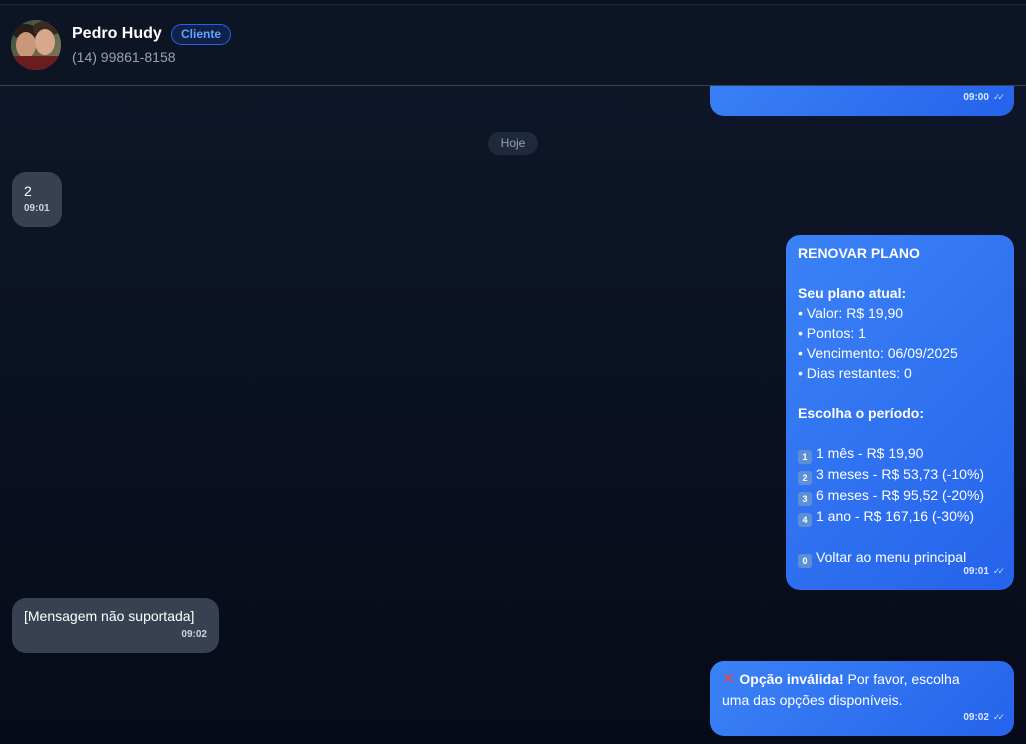 Image resolution: width=1026 pixels, height=744 pixels. What do you see at coordinates (870, 453) in the screenshot?
I see `period-option-label: 1 mês - R$ 19,90` at bounding box center [870, 453].